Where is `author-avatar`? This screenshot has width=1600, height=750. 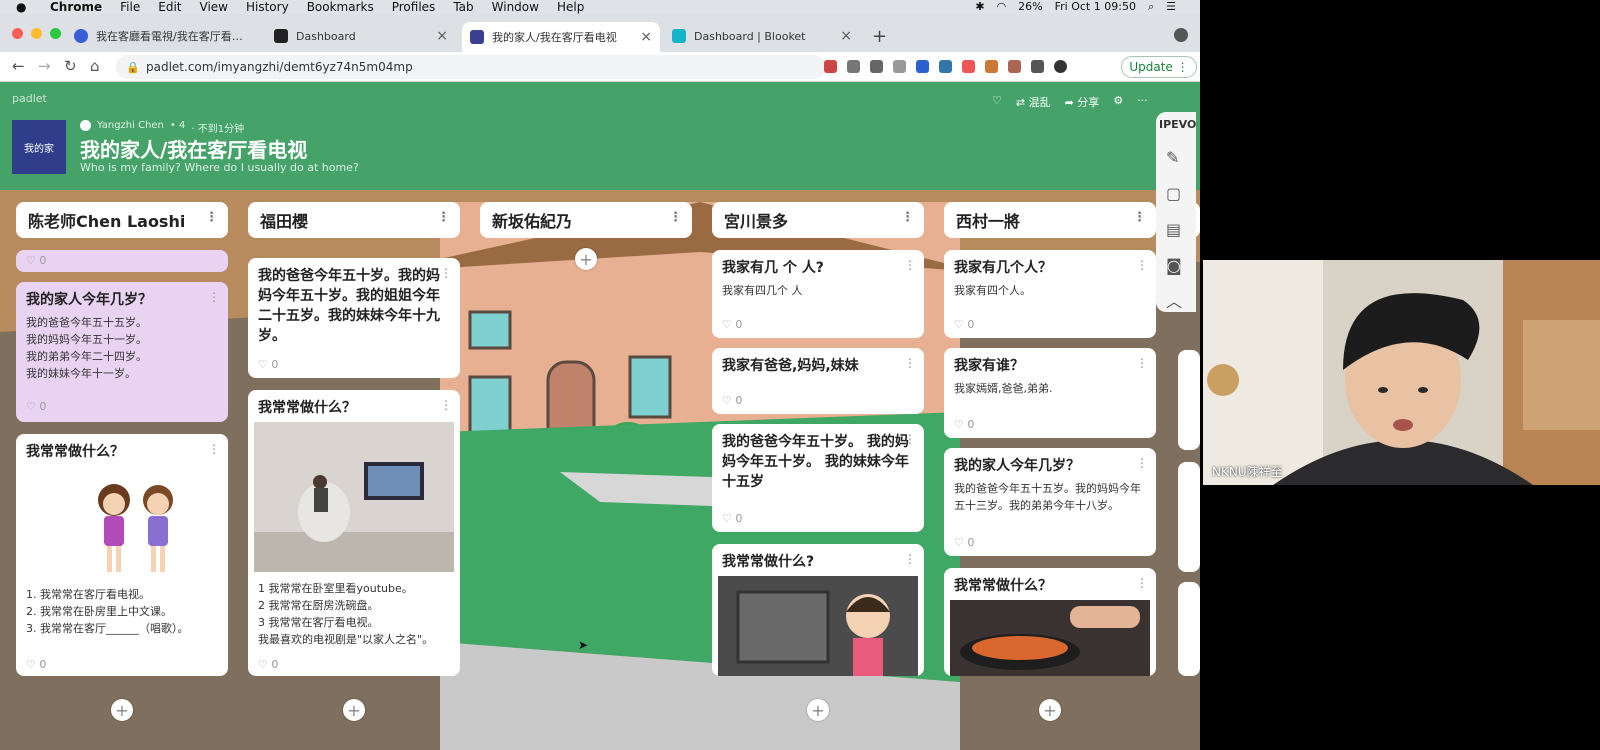
author-avatar is located at coordinates (85, 125).